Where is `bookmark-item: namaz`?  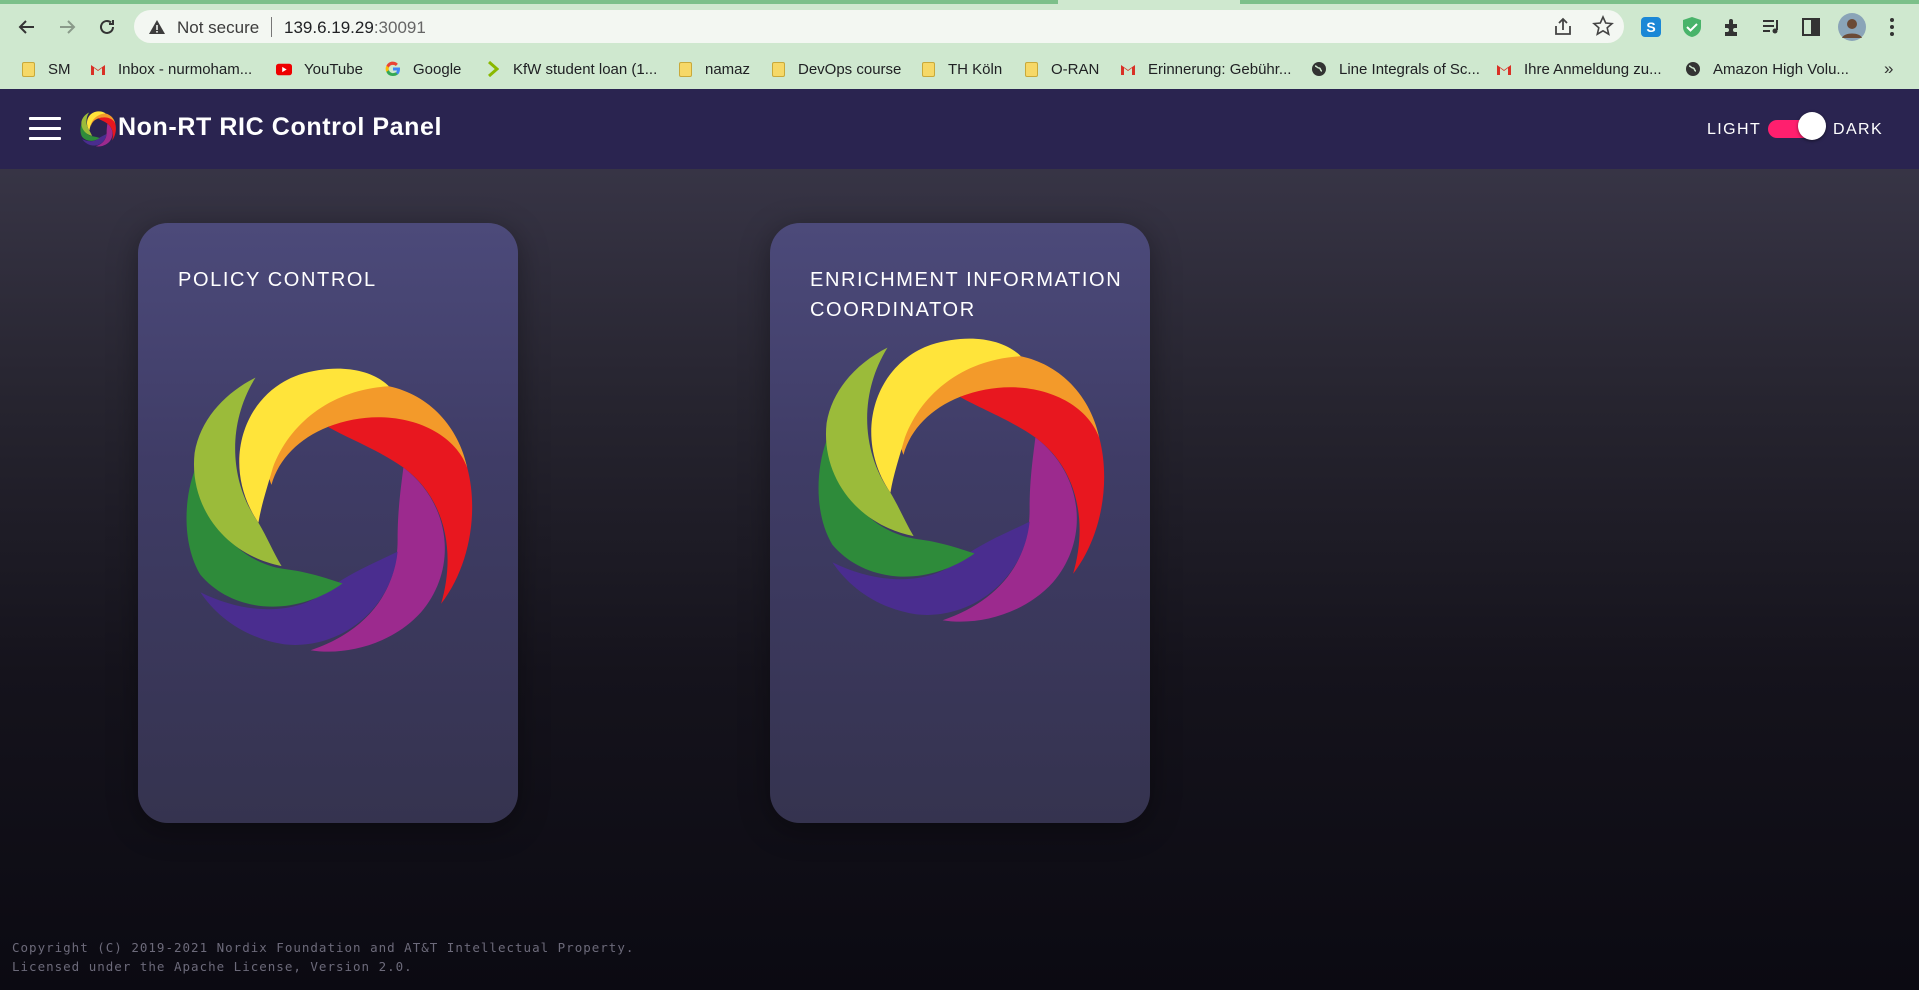 bookmark-item: namaz is located at coordinates (713, 69).